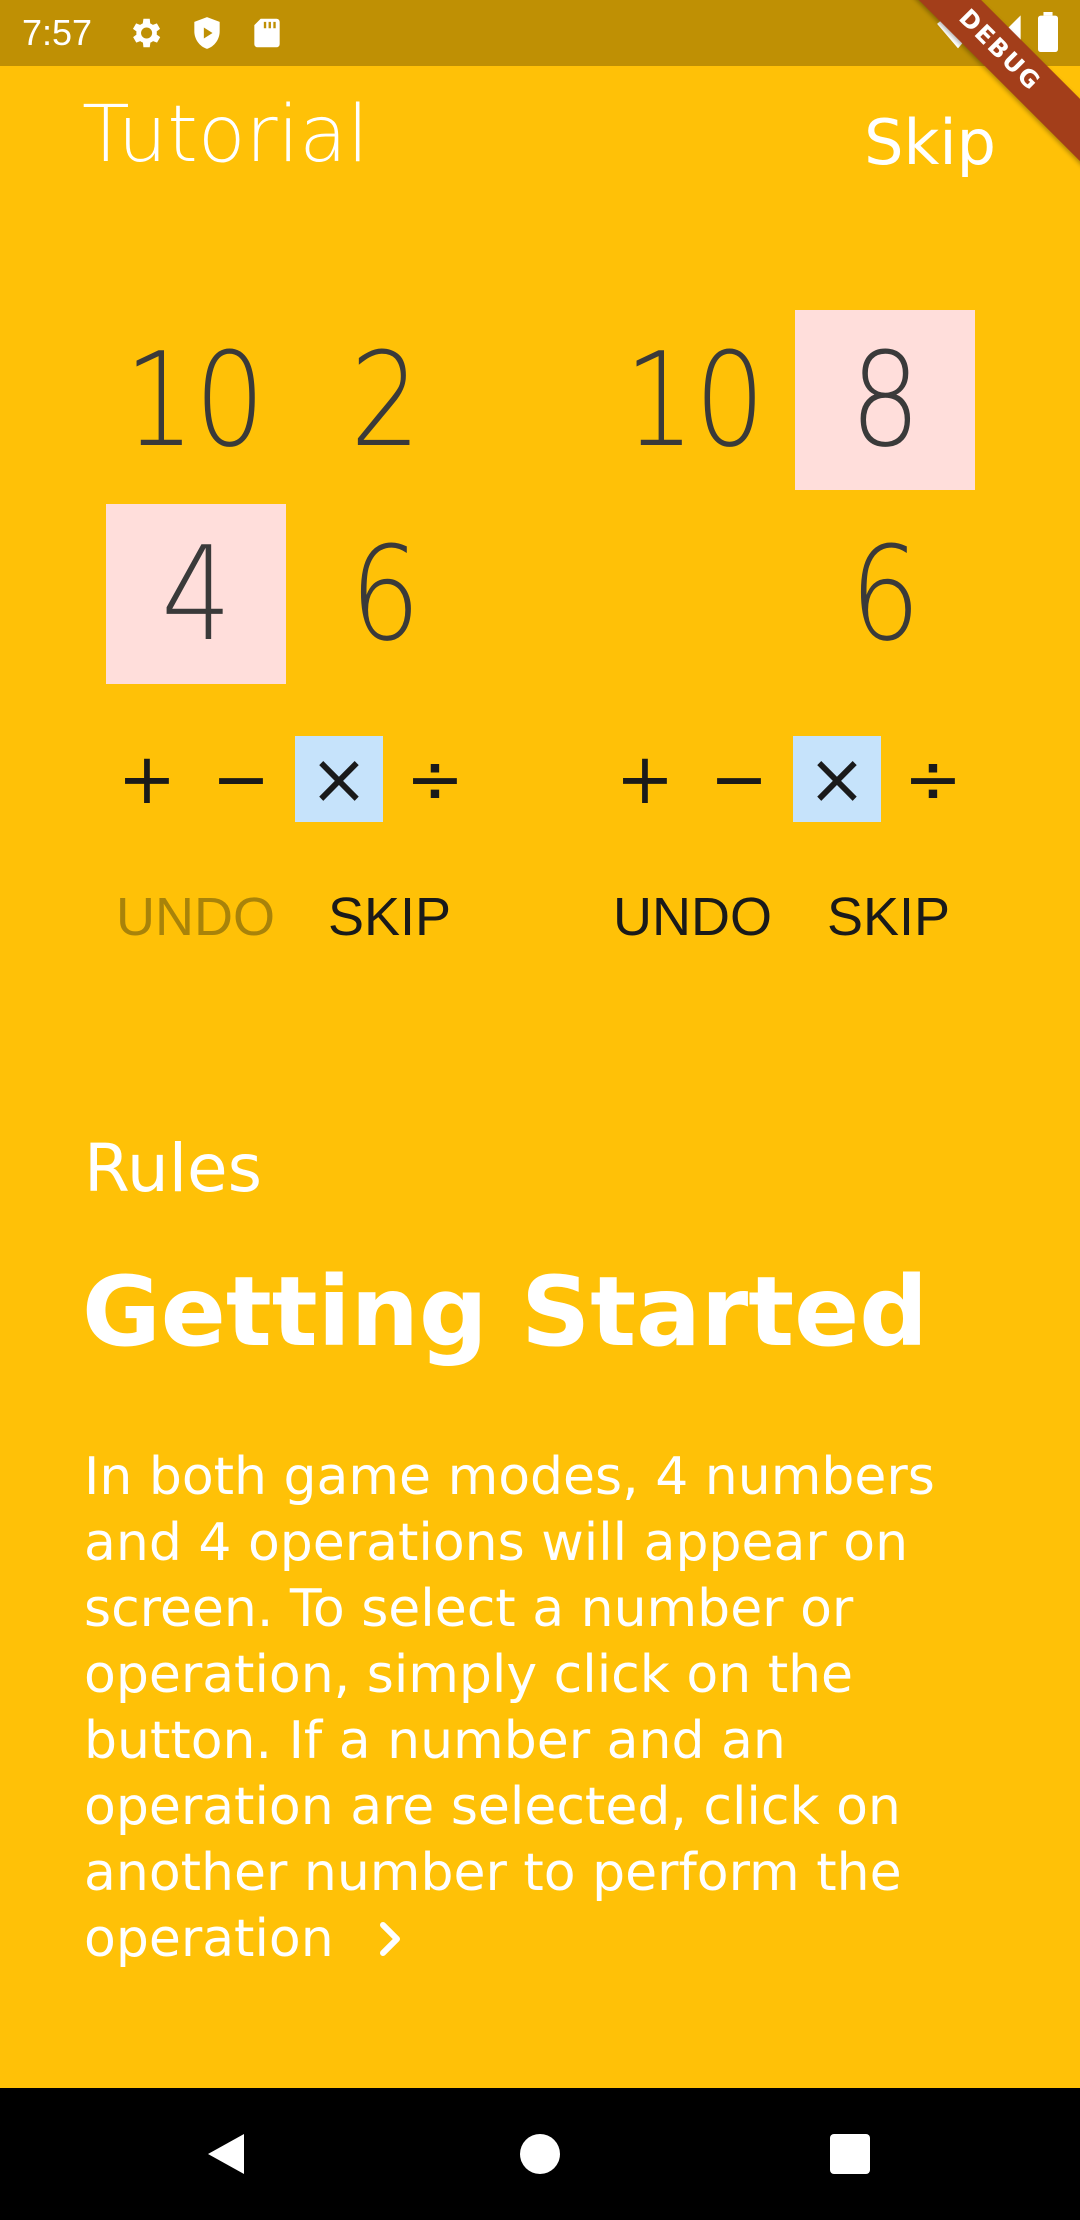  What do you see at coordinates (207, 33) in the screenshot?
I see `shield-play-icon` at bounding box center [207, 33].